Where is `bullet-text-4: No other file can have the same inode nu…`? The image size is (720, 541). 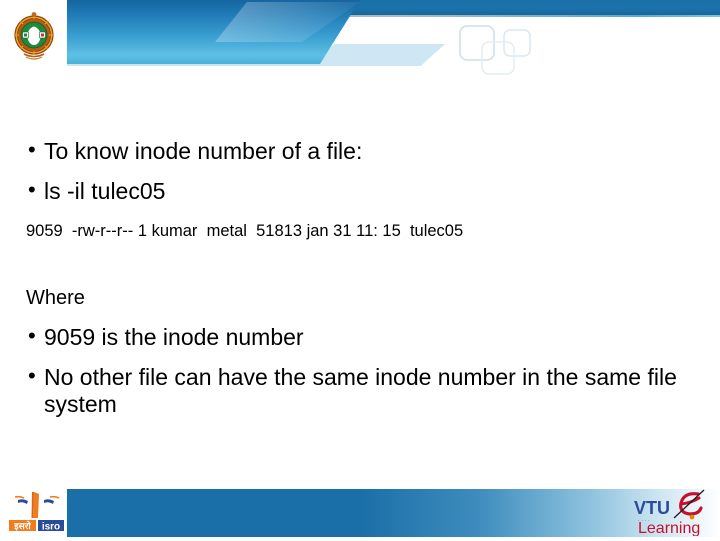 bullet-text-4: No other file can have the same inode nu… is located at coordinates (364, 391).